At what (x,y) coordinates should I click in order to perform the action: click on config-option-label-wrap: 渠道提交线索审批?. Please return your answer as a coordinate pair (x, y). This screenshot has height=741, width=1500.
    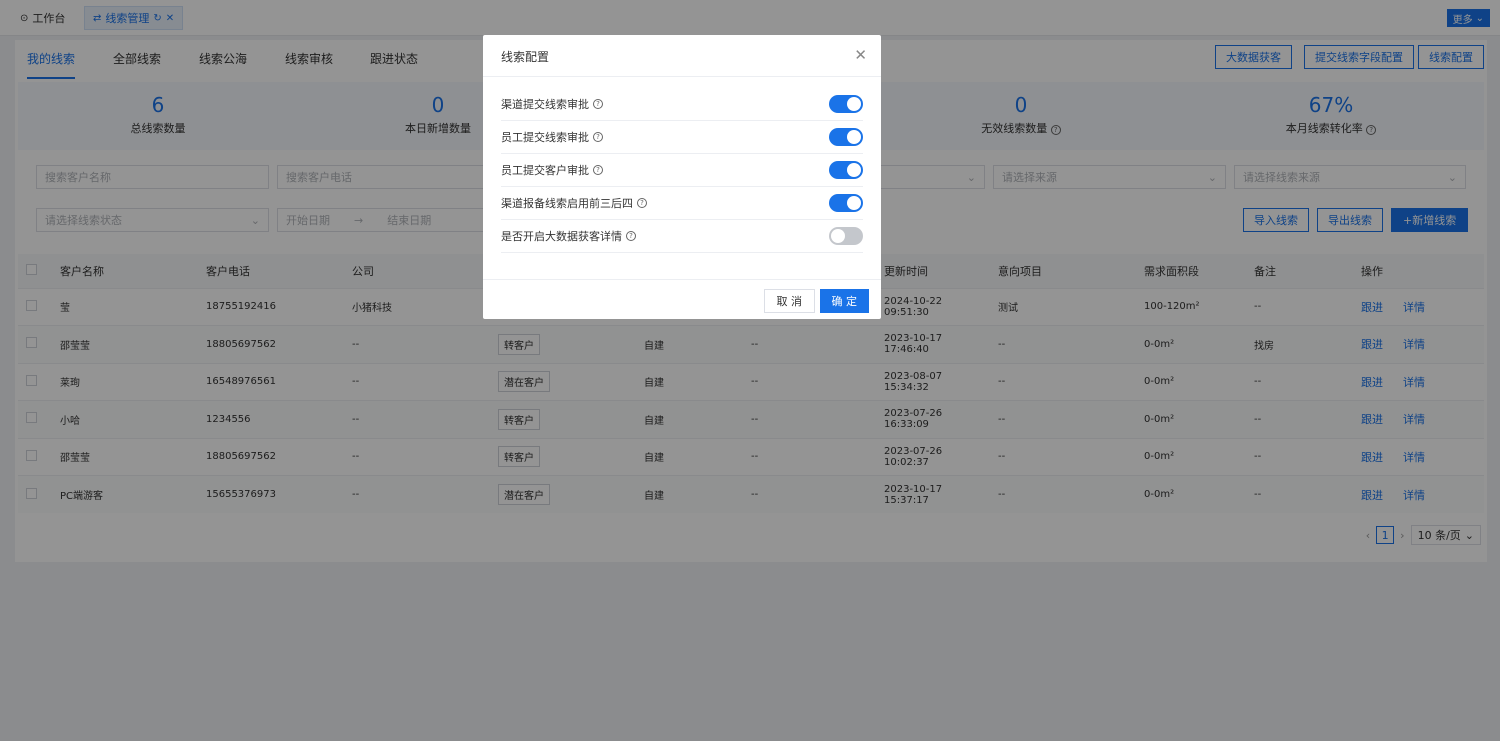
    Looking at the image, I should click on (552, 104).